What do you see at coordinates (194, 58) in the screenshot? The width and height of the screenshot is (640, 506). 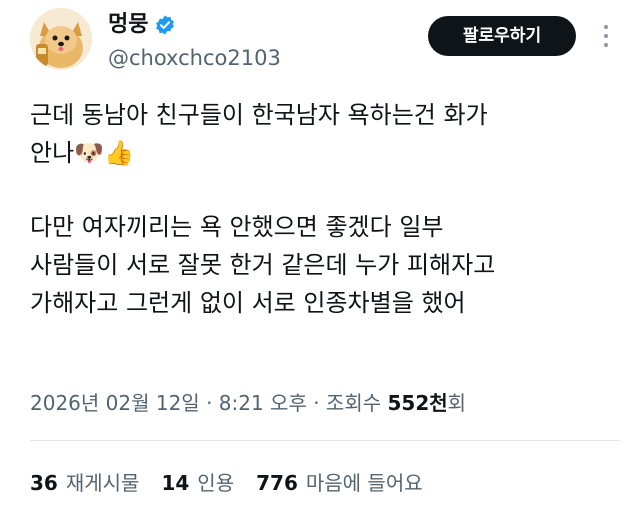 I see `user-handle: @choxchco2103` at bounding box center [194, 58].